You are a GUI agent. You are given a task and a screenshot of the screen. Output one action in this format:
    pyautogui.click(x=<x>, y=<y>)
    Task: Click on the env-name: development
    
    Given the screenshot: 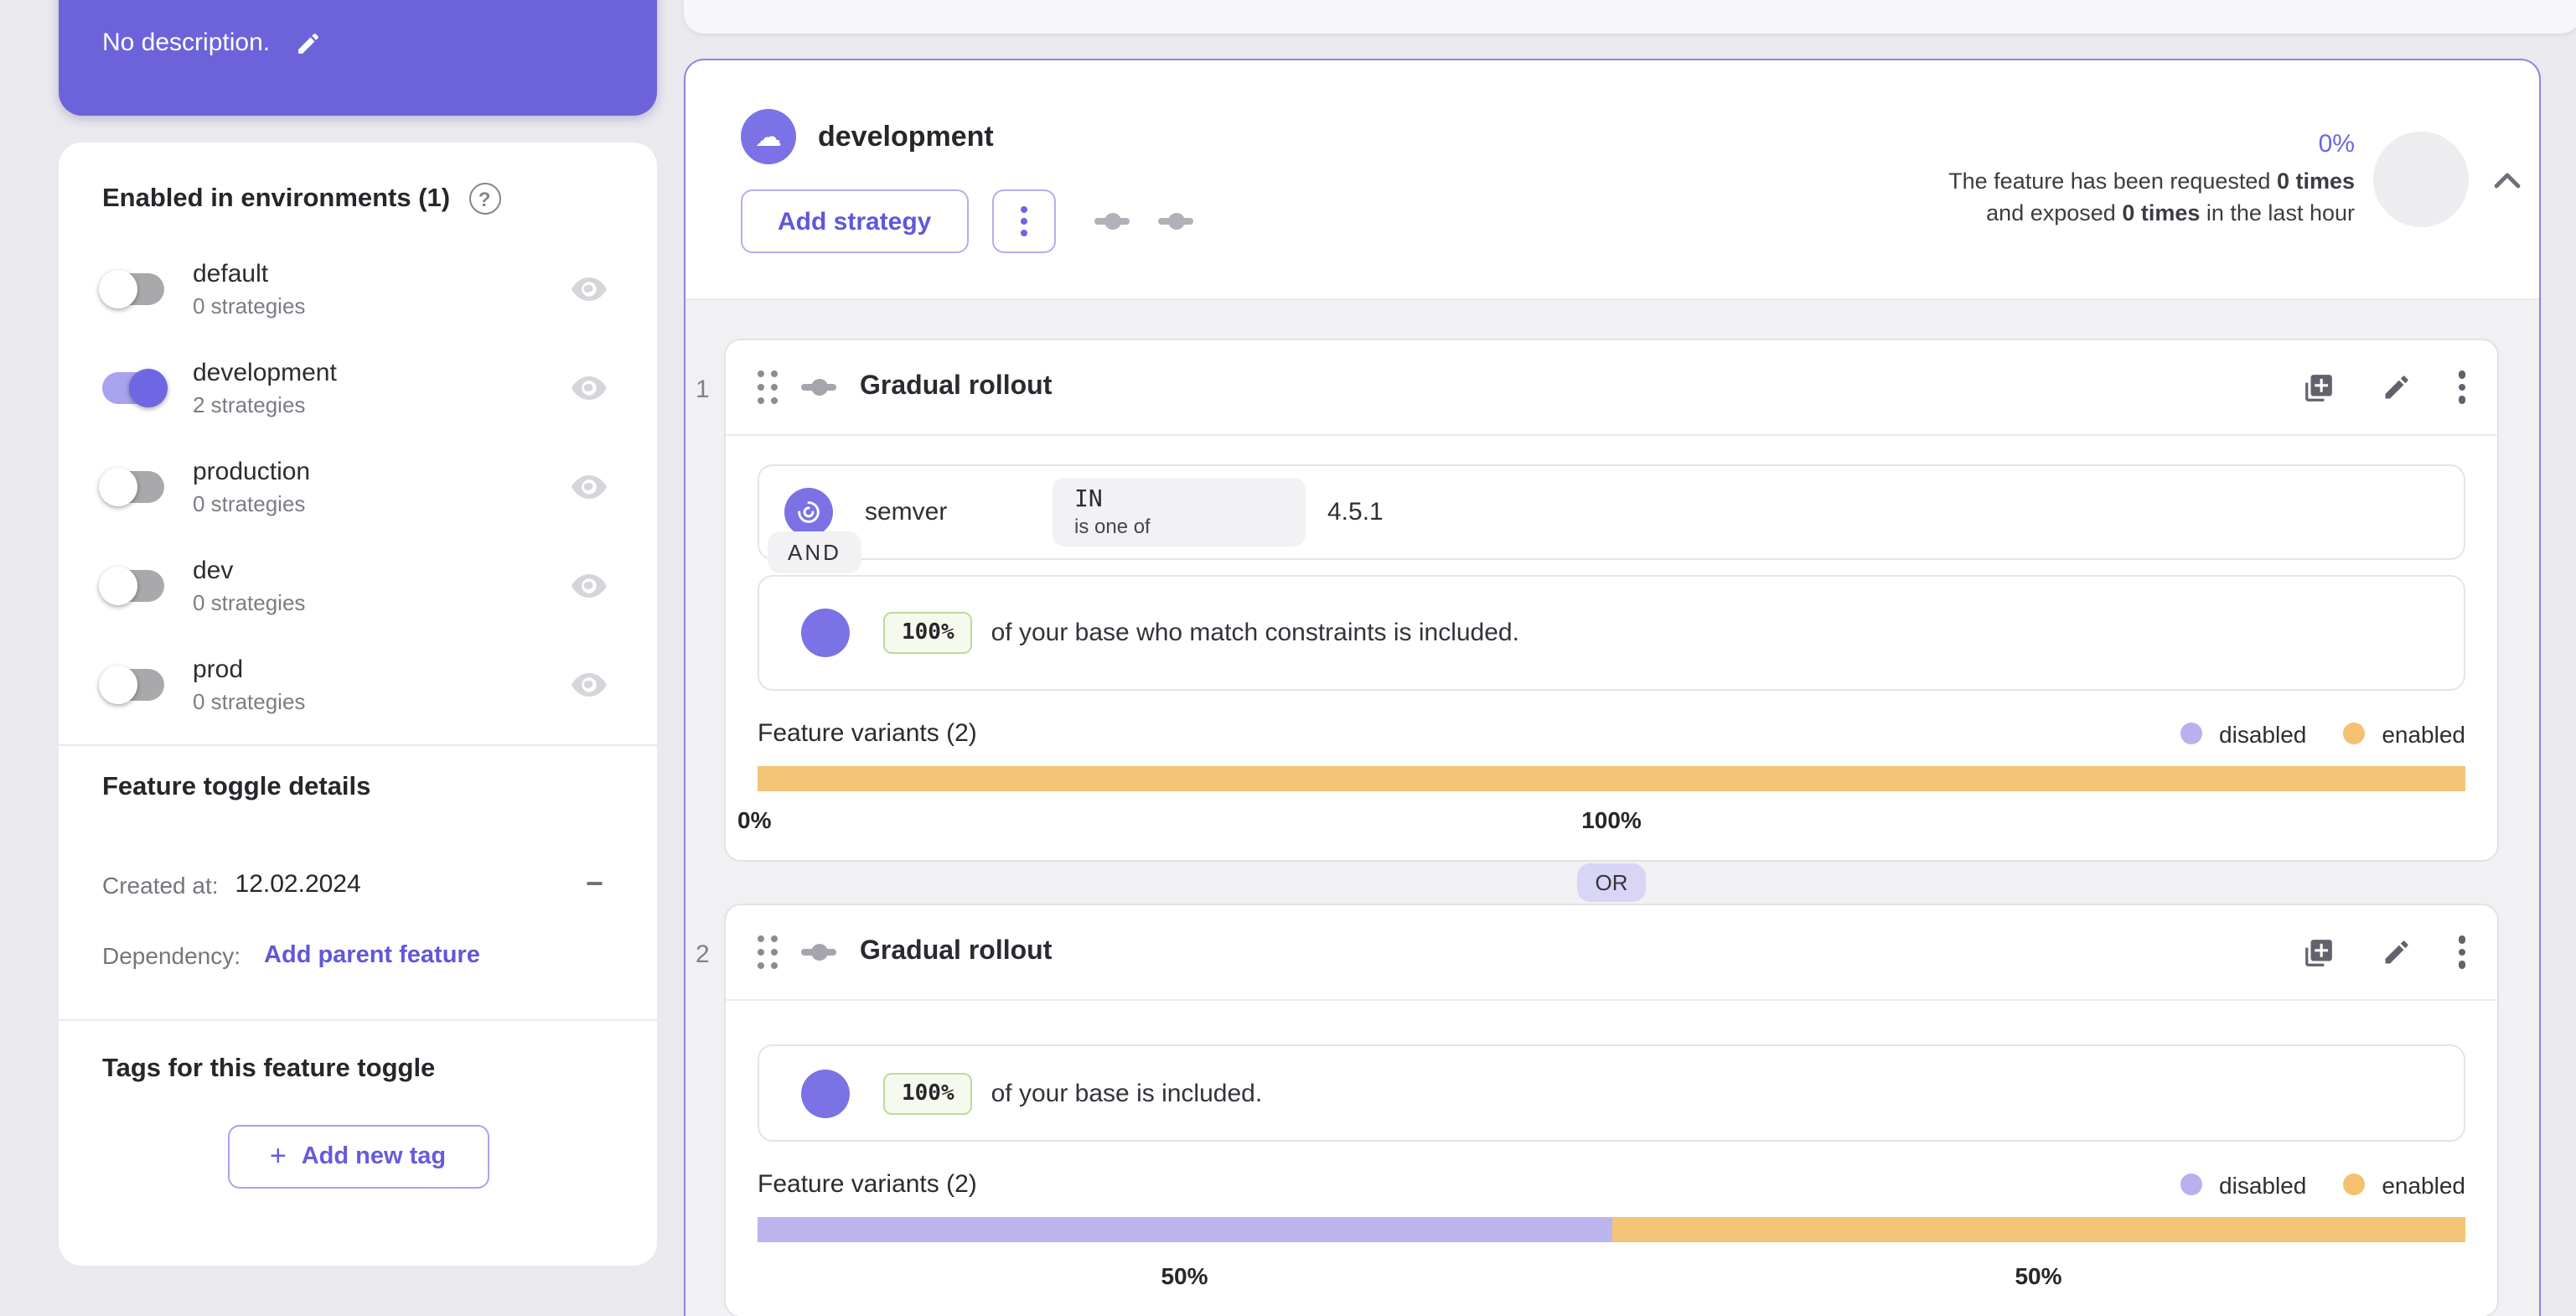 What is the action you would take?
    pyautogui.click(x=265, y=372)
    